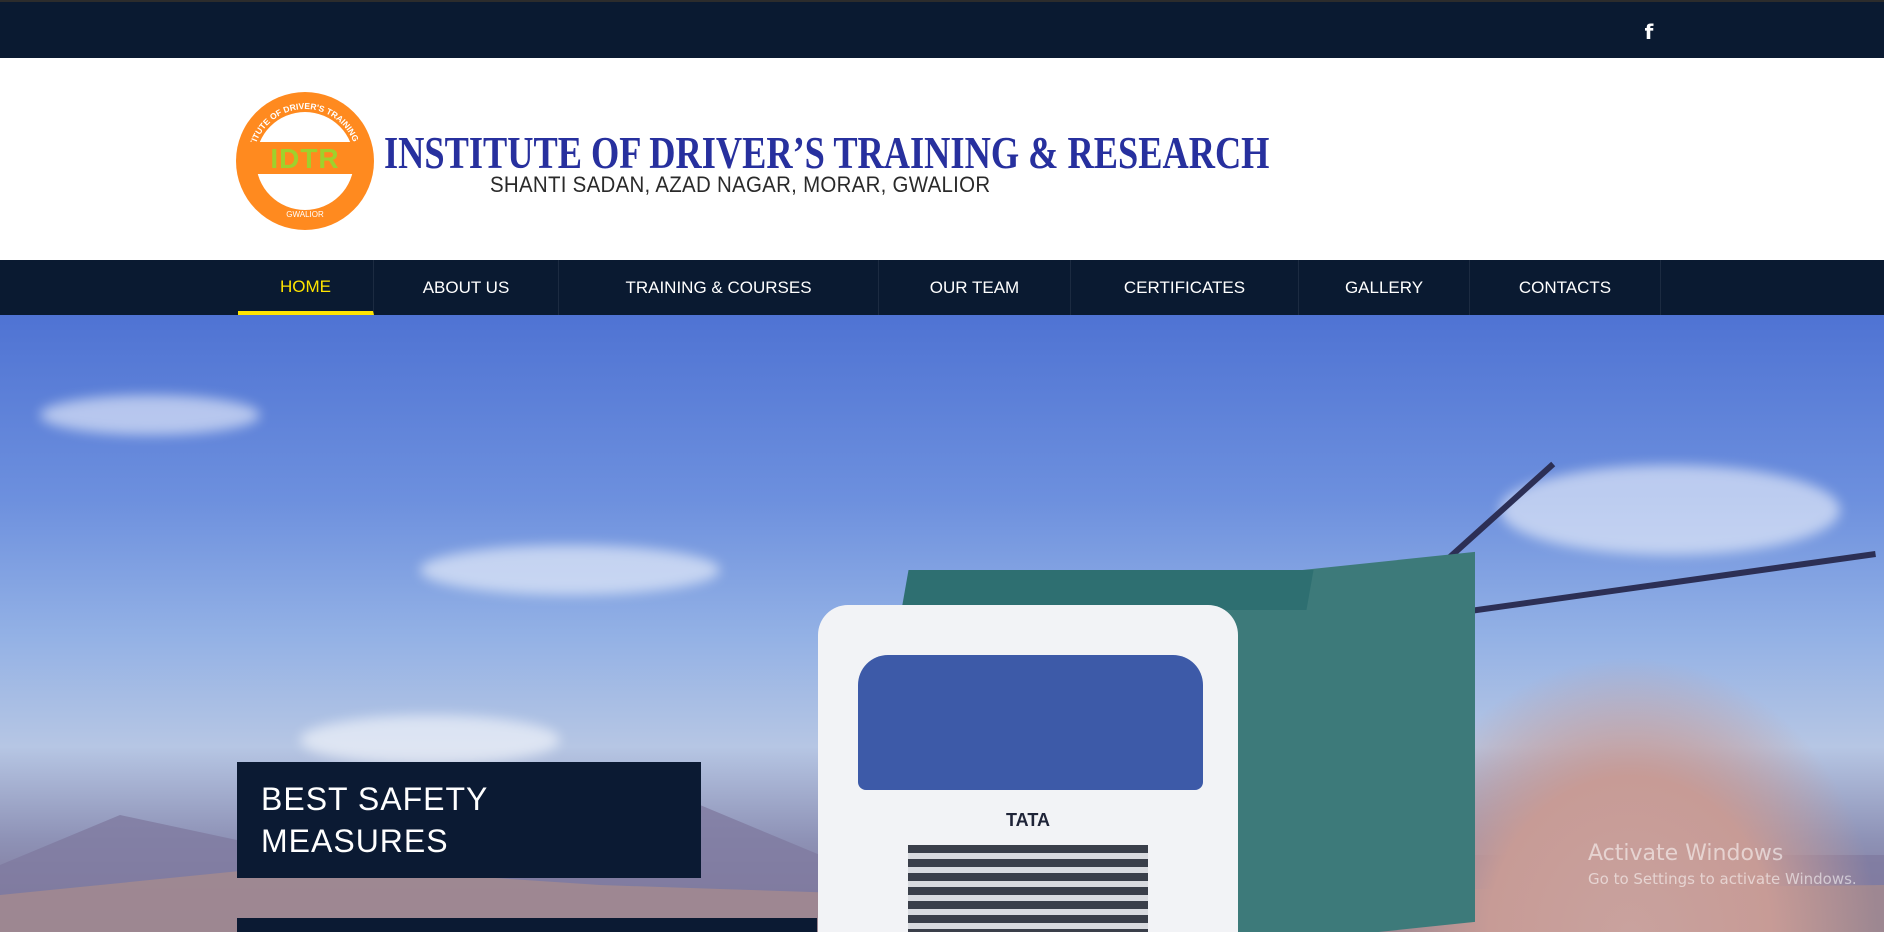 The height and width of the screenshot is (932, 1884). Describe the element at coordinates (942, 29) in the screenshot. I see `top-bar: f` at that location.